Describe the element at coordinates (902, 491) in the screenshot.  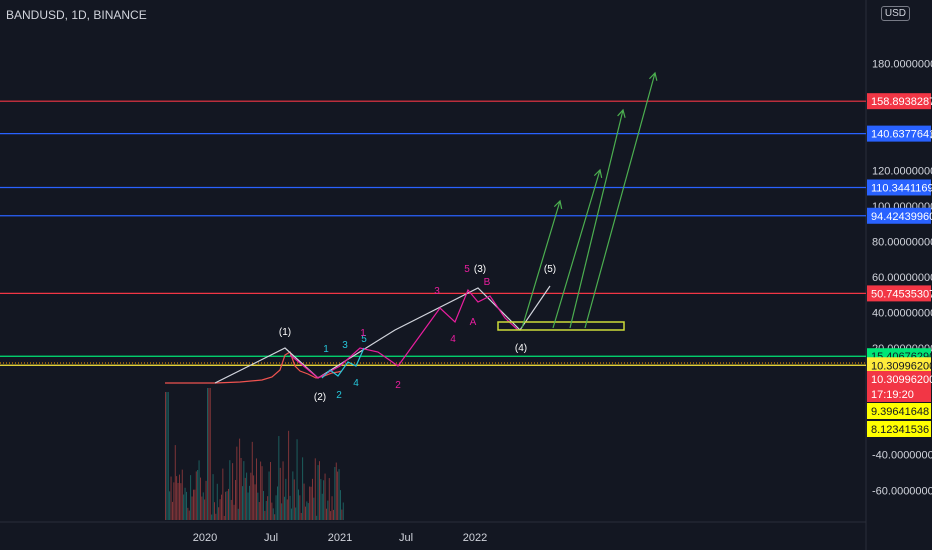
I see `y-tick-label: -60.00000000` at that location.